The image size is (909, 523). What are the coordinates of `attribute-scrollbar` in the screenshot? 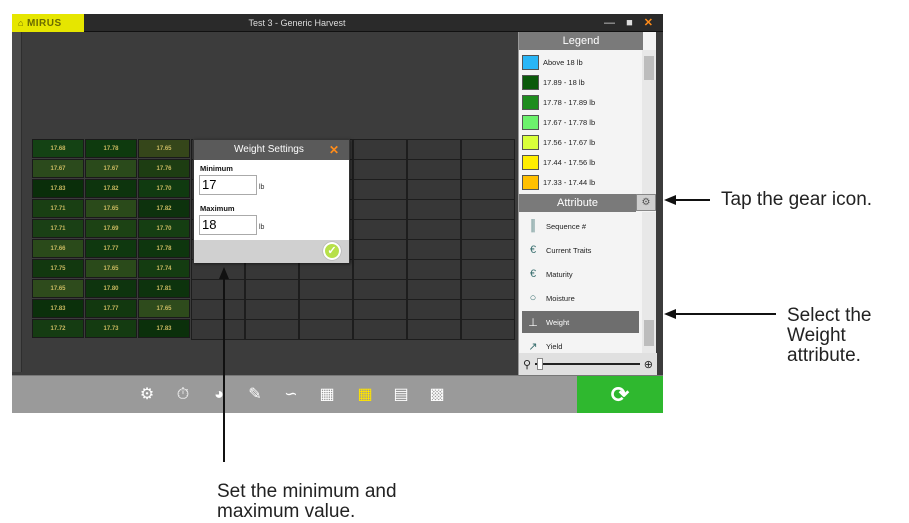 It's located at (649, 282).